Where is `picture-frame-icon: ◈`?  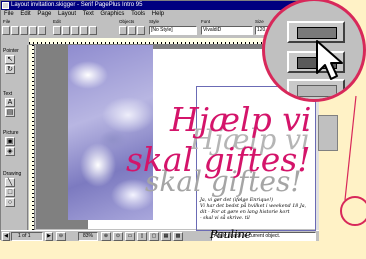 picture-frame-icon: ◈ is located at coordinates (10, 151).